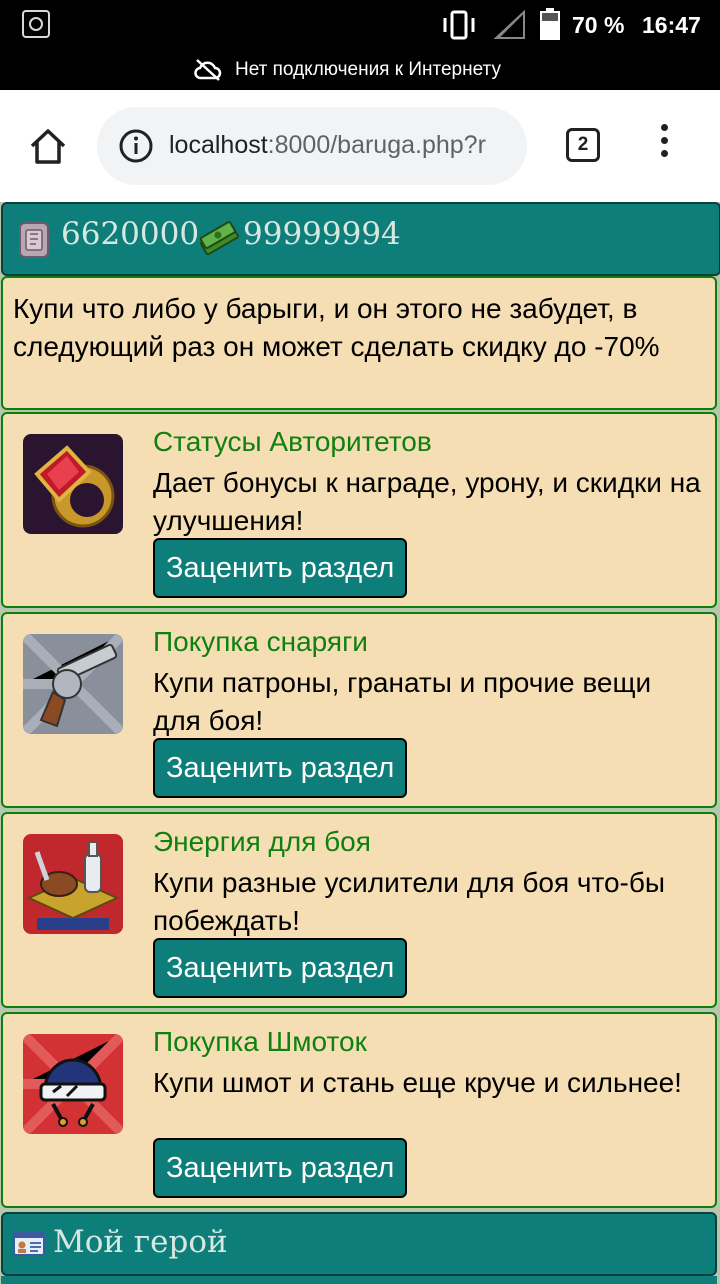  Describe the element at coordinates (48, 146) in the screenshot. I see `home-icon` at that location.